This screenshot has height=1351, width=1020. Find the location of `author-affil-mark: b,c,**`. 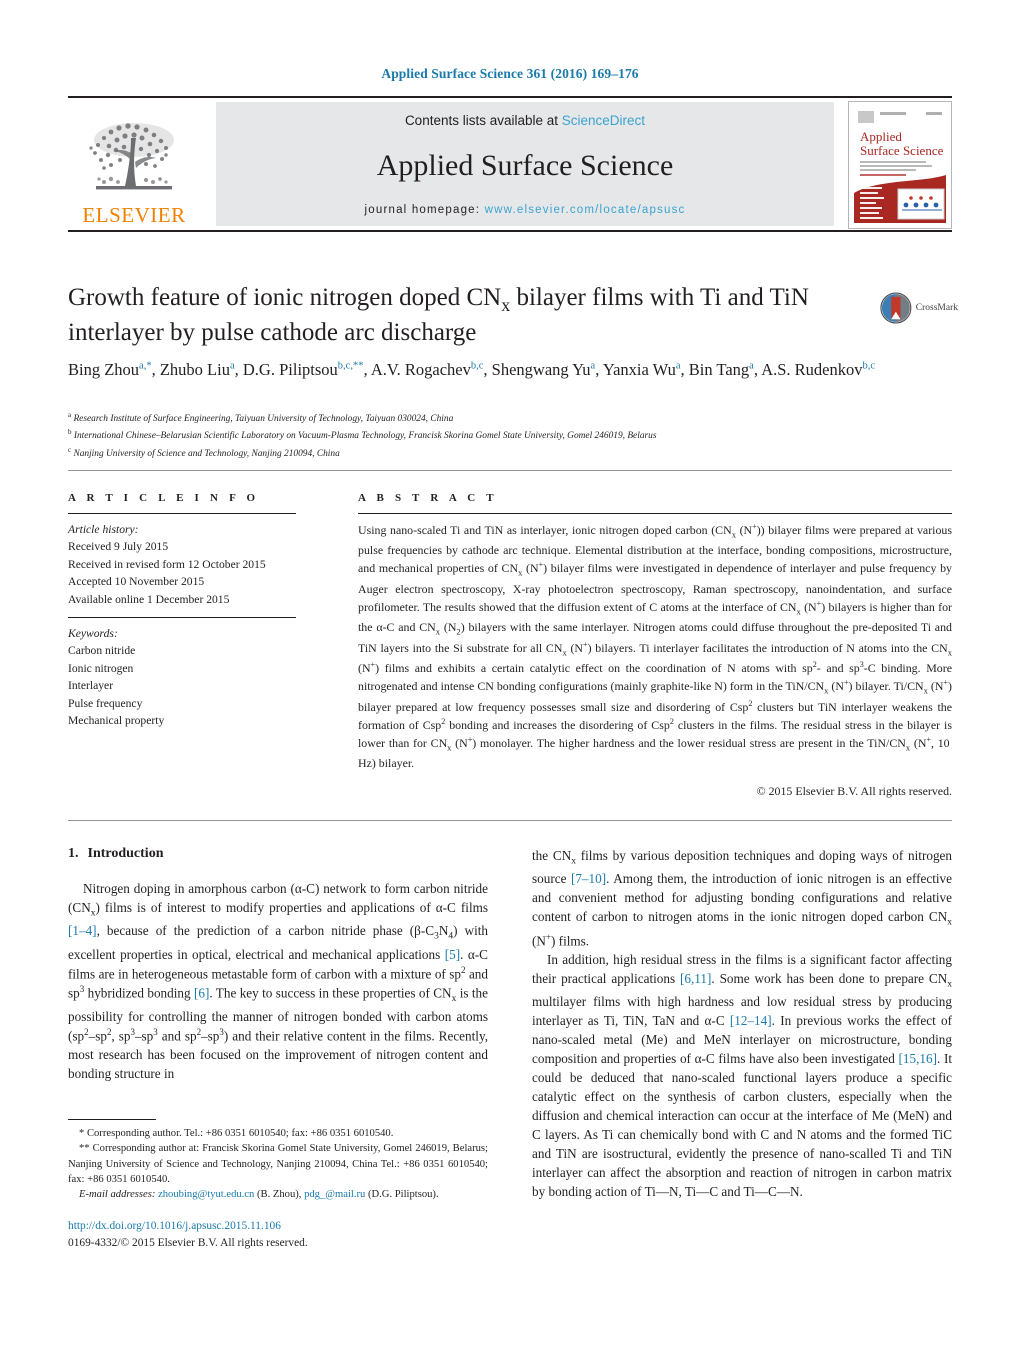

author-affil-mark: b,c,** is located at coordinates (350, 366).